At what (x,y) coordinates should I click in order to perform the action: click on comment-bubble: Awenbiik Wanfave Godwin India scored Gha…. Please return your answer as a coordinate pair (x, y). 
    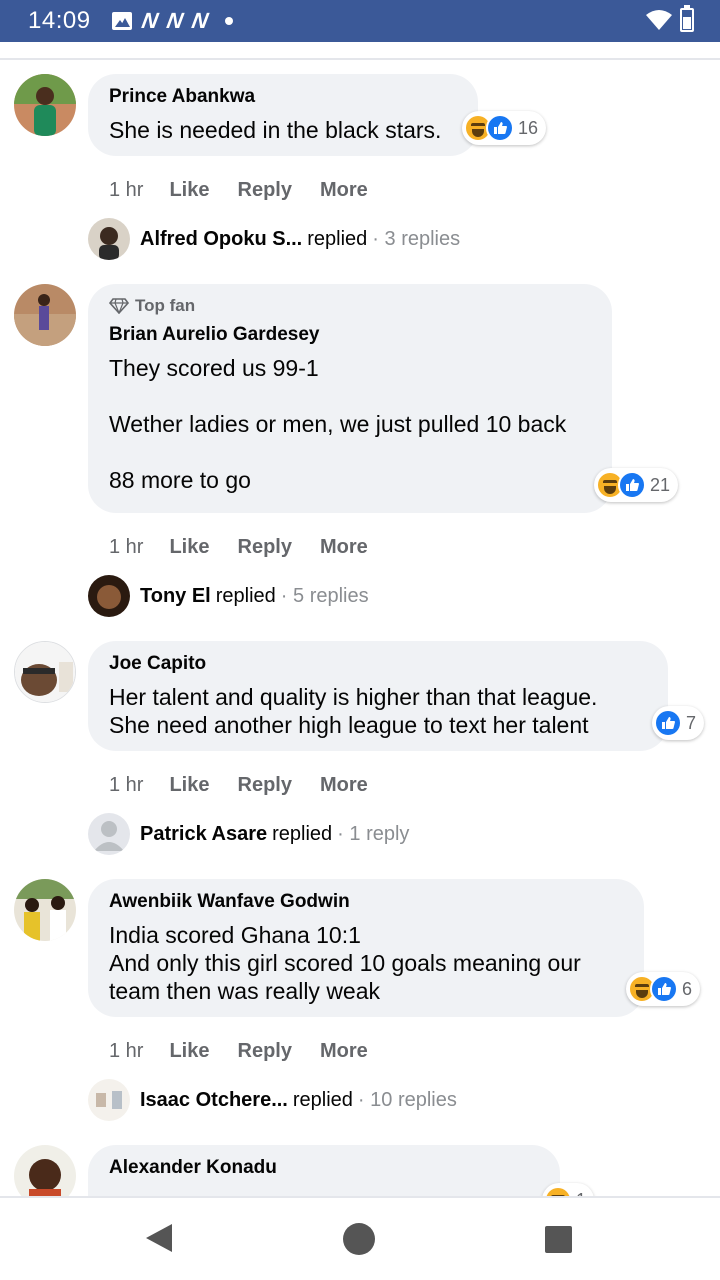
    Looking at the image, I should click on (366, 948).